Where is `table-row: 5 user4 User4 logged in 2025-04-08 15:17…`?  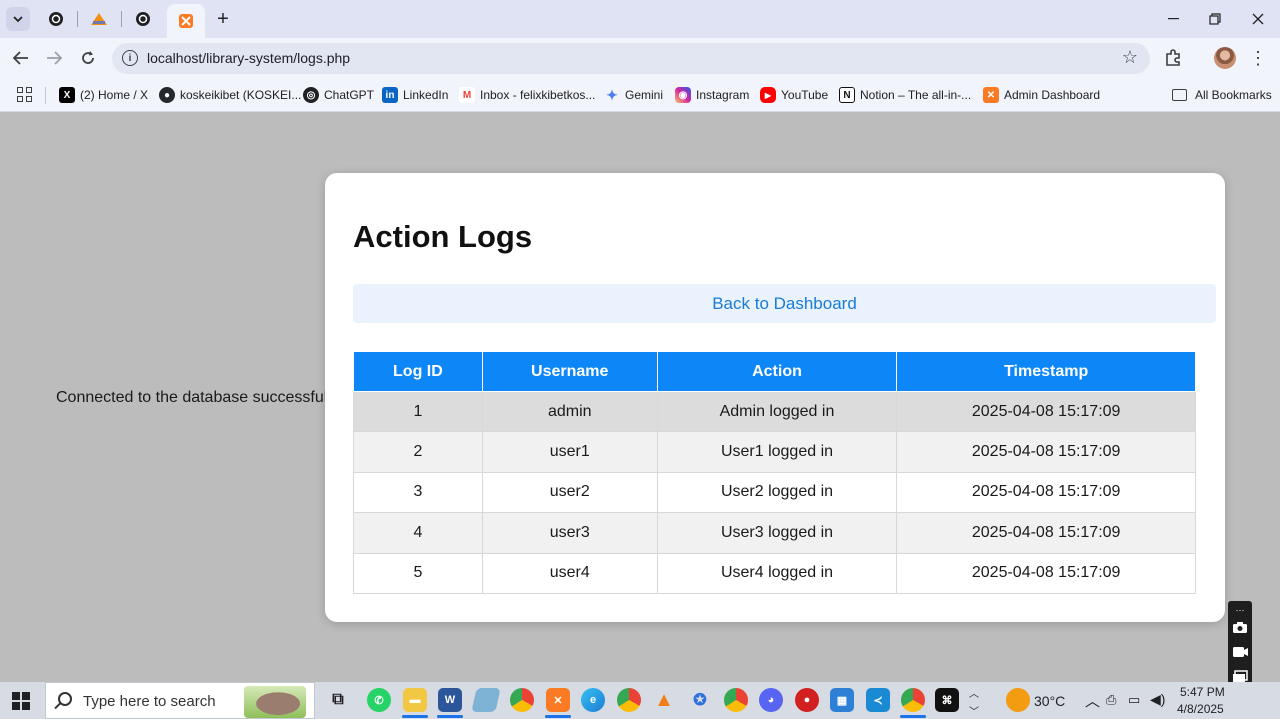 table-row: 5 user4 User4 logged in 2025-04-08 15:17… is located at coordinates (774, 573).